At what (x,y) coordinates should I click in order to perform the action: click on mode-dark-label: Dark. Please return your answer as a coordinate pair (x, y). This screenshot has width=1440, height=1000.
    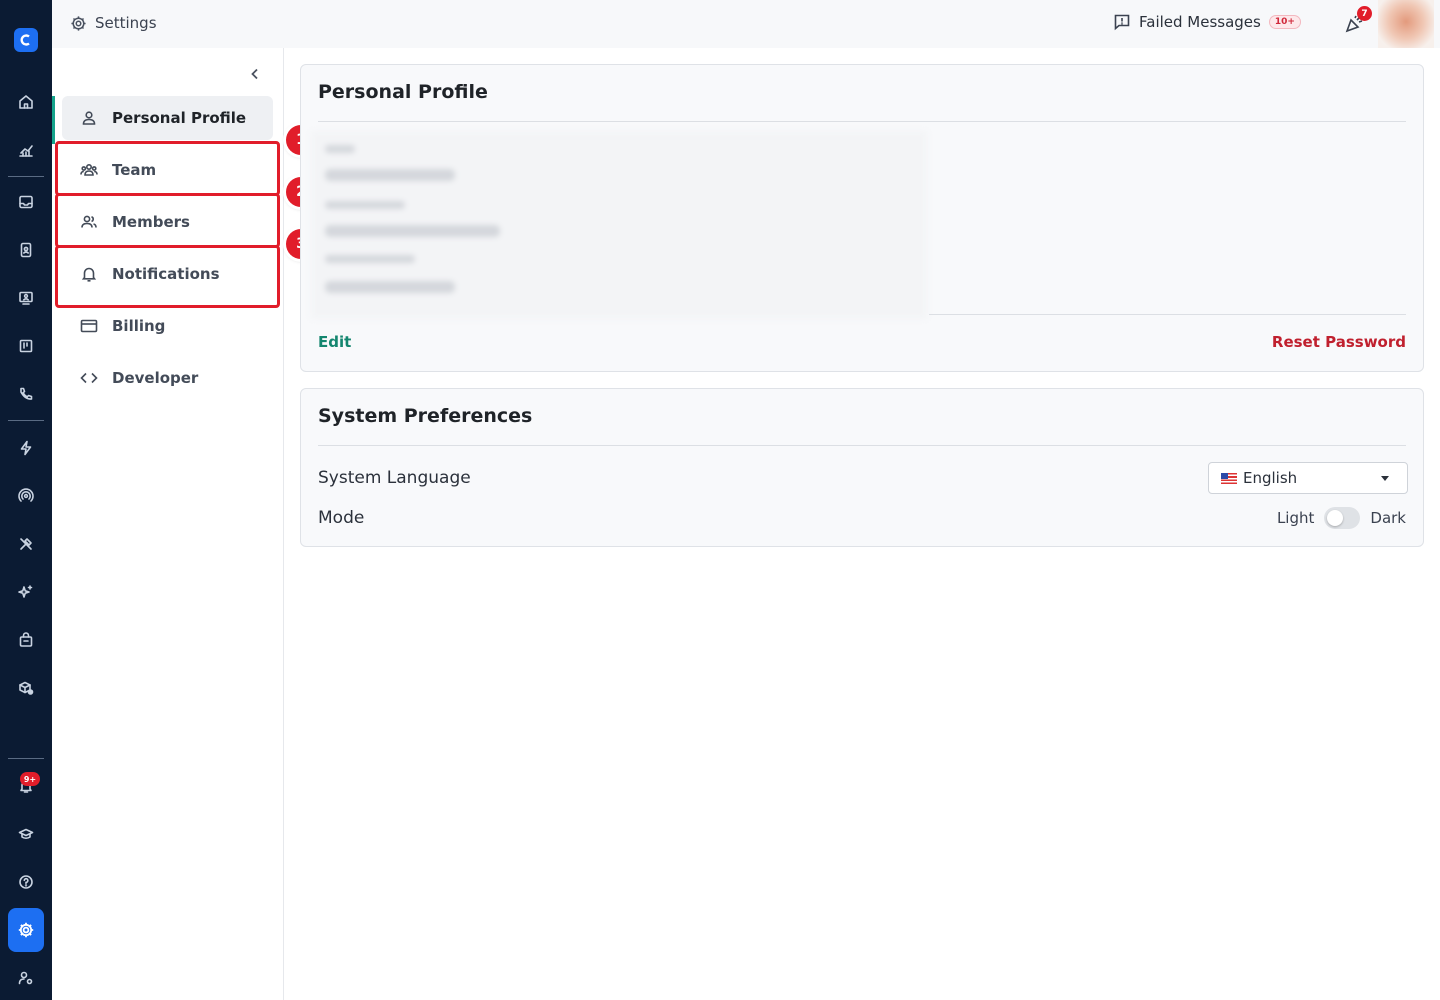
    Looking at the image, I should click on (1388, 518).